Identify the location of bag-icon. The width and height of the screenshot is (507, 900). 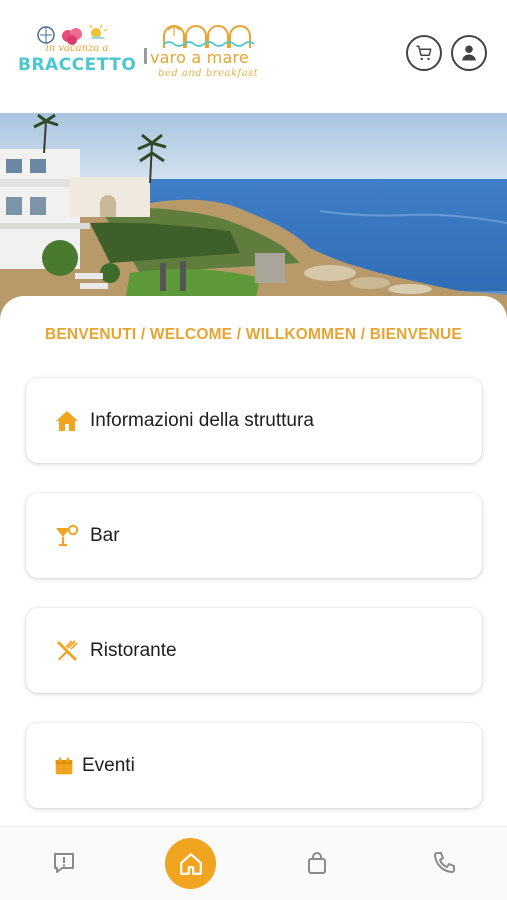
(317, 863).